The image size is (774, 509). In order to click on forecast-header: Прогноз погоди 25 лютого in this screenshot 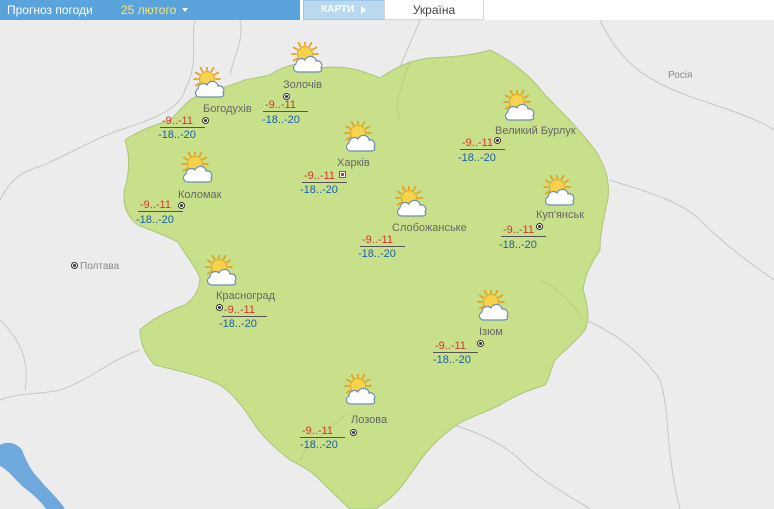, I will do `click(150, 10)`.